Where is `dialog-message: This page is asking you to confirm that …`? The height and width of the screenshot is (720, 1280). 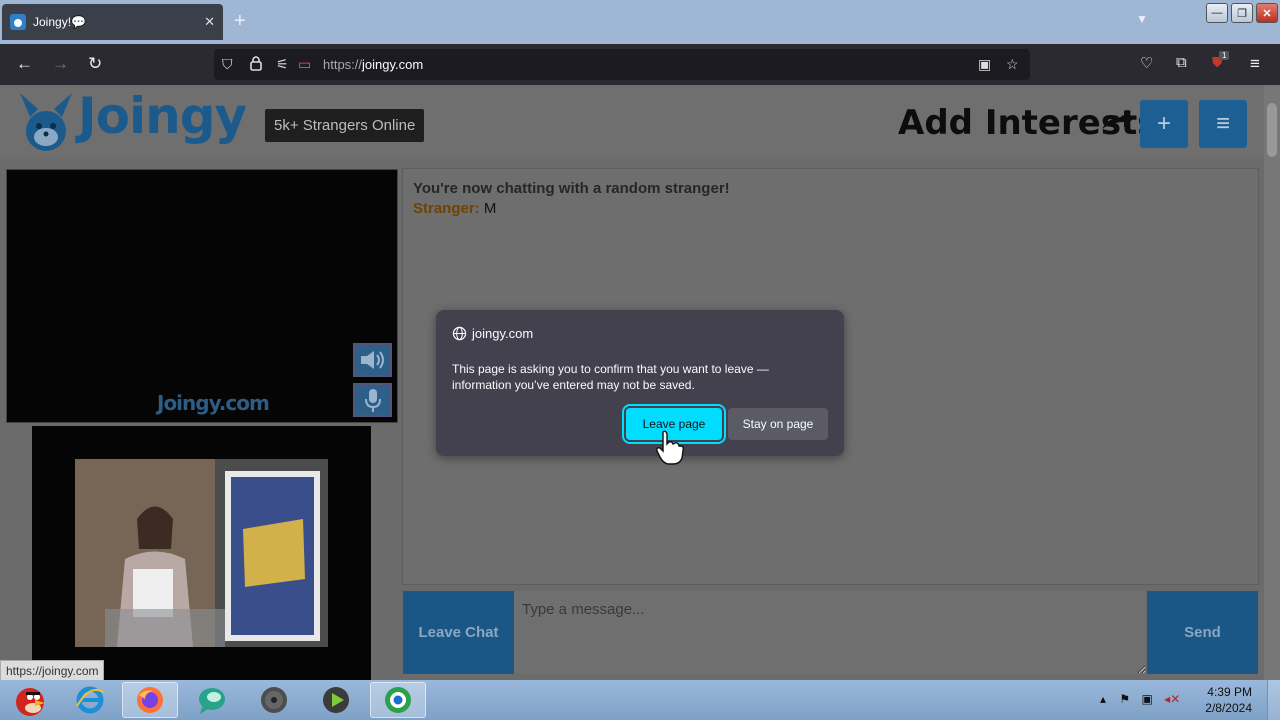
dialog-message: This page is asking you to confirm that … is located at coordinates (610, 377).